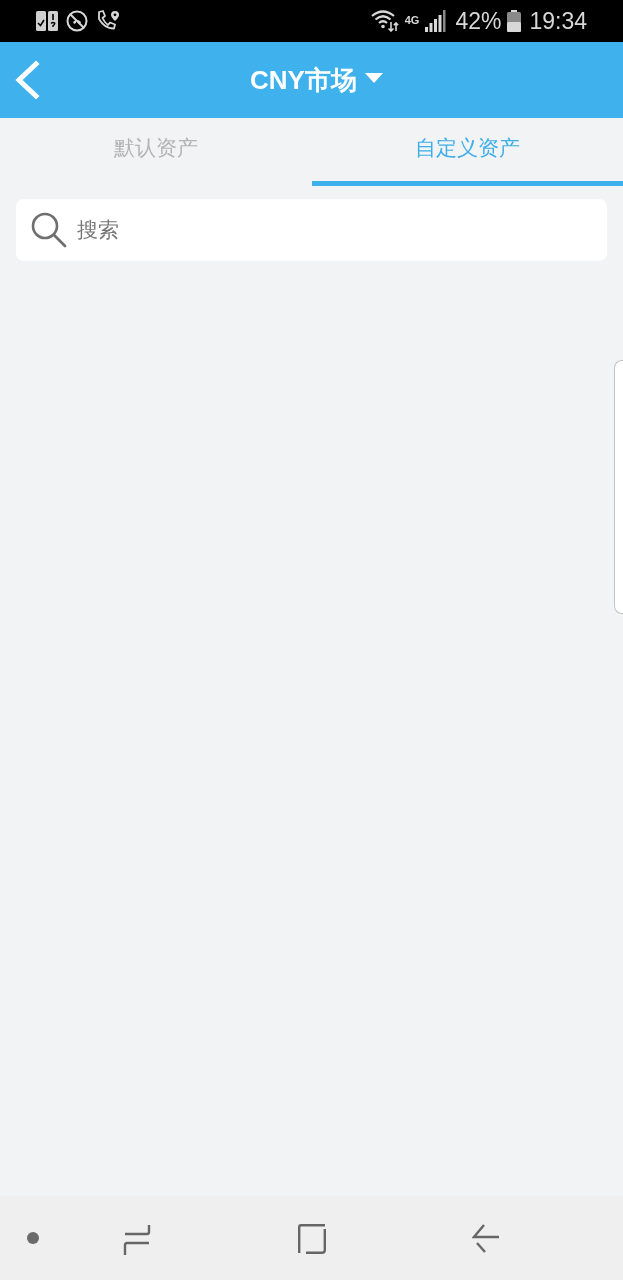 This screenshot has height=1280, width=623. Describe the element at coordinates (137, 1240) in the screenshot. I see `recents-icon` at that location.